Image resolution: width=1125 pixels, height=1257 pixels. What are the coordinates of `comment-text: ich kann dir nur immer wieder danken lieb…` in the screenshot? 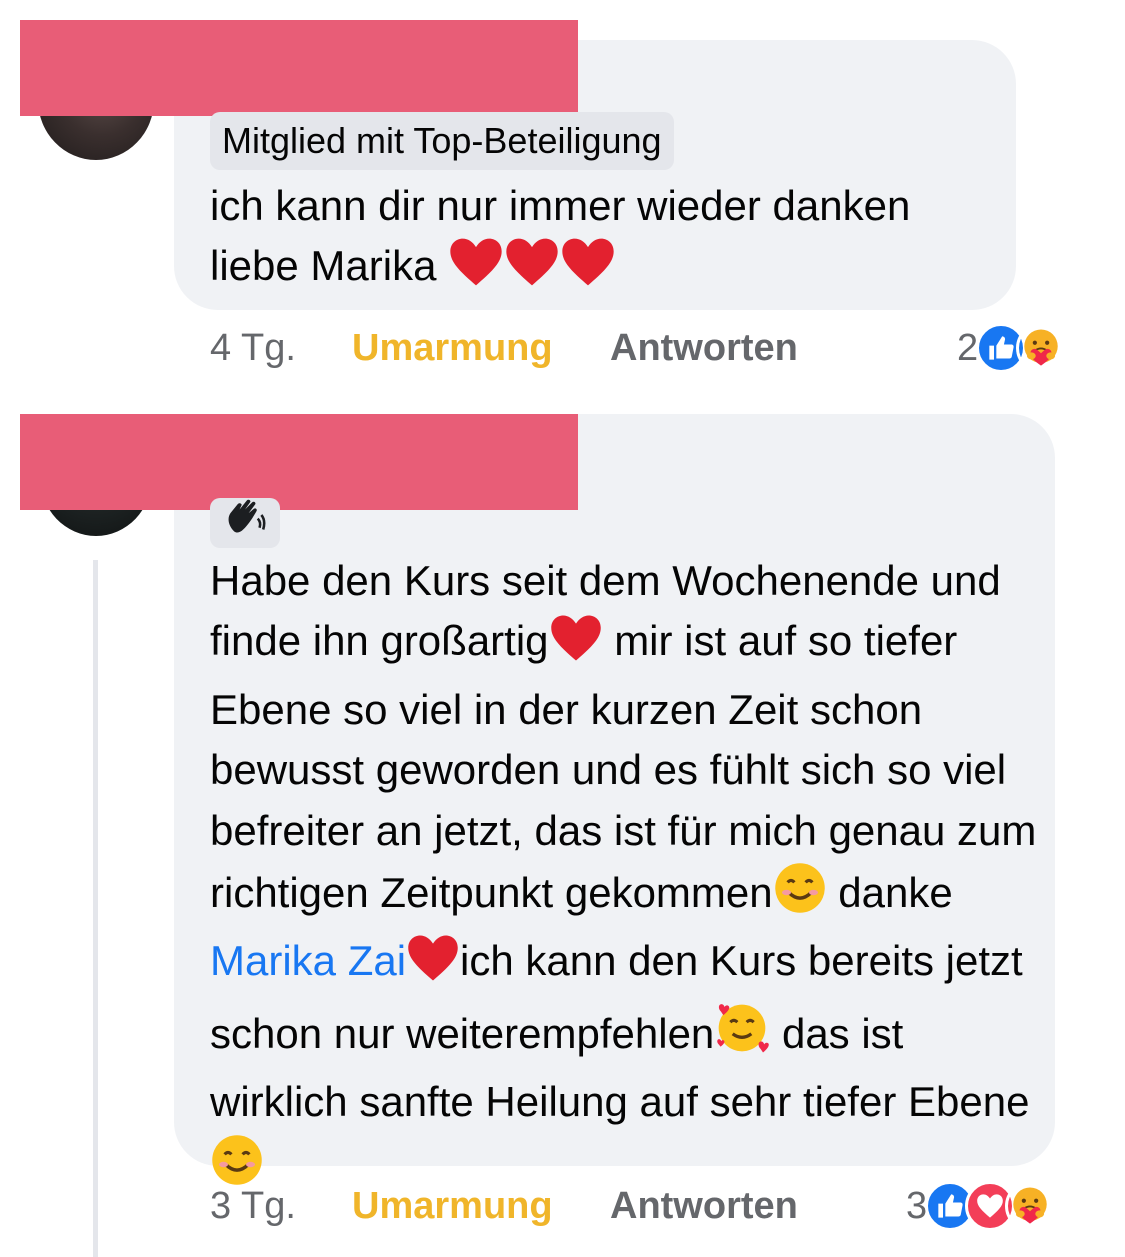 It's located at (610, 240).